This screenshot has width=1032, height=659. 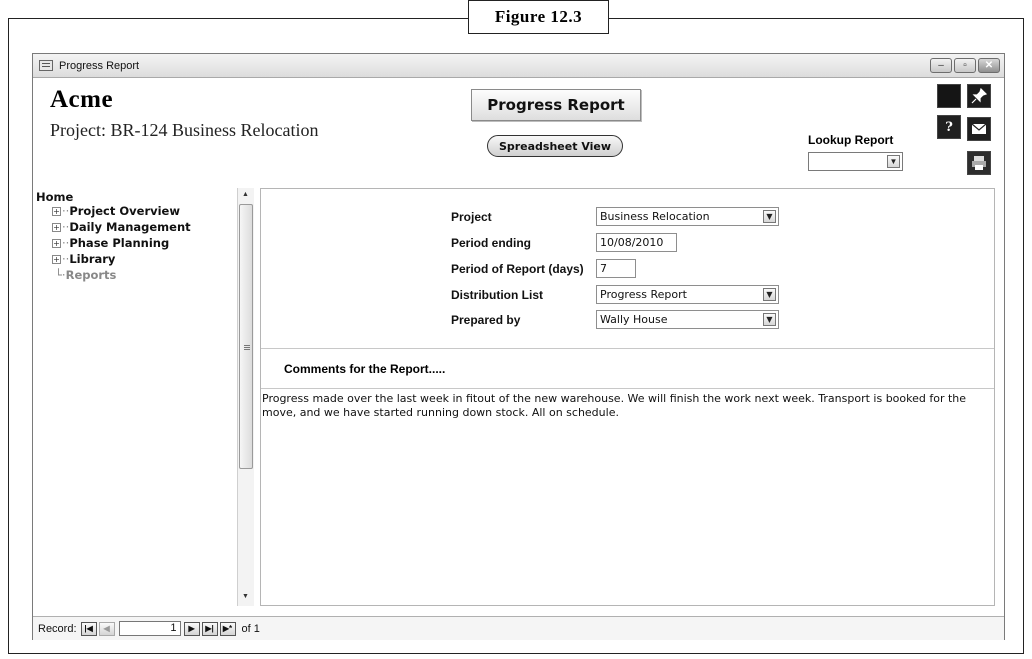 What do you see at coordinates (616, 268) in the screenshot?
I see `period-days-field: 7` at bounding box center [616, 268].